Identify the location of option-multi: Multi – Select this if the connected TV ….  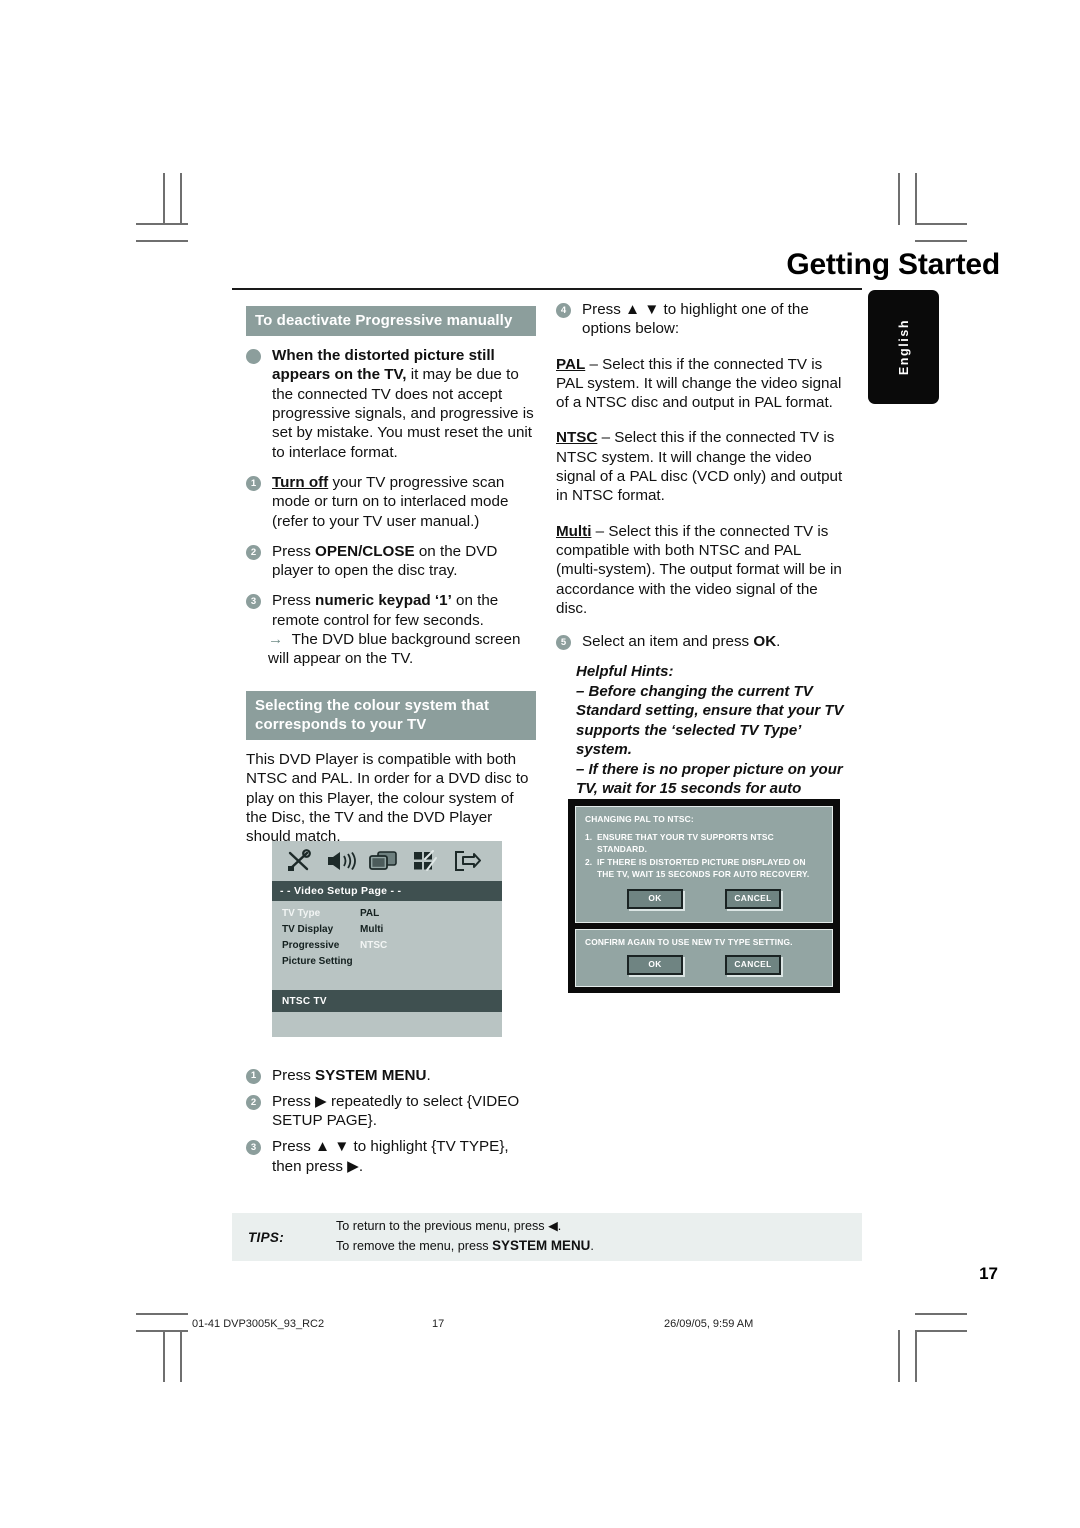
(701, 570).